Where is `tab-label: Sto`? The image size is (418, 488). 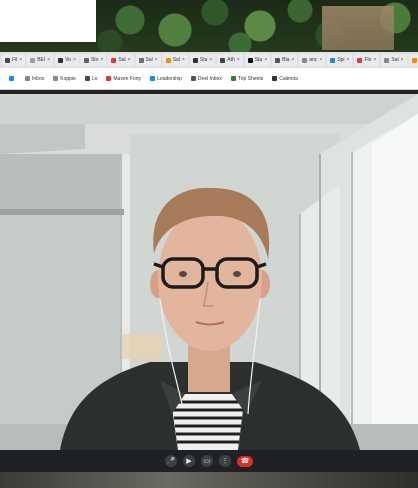 tab-label: Sto is located at coordinates (94, 60).